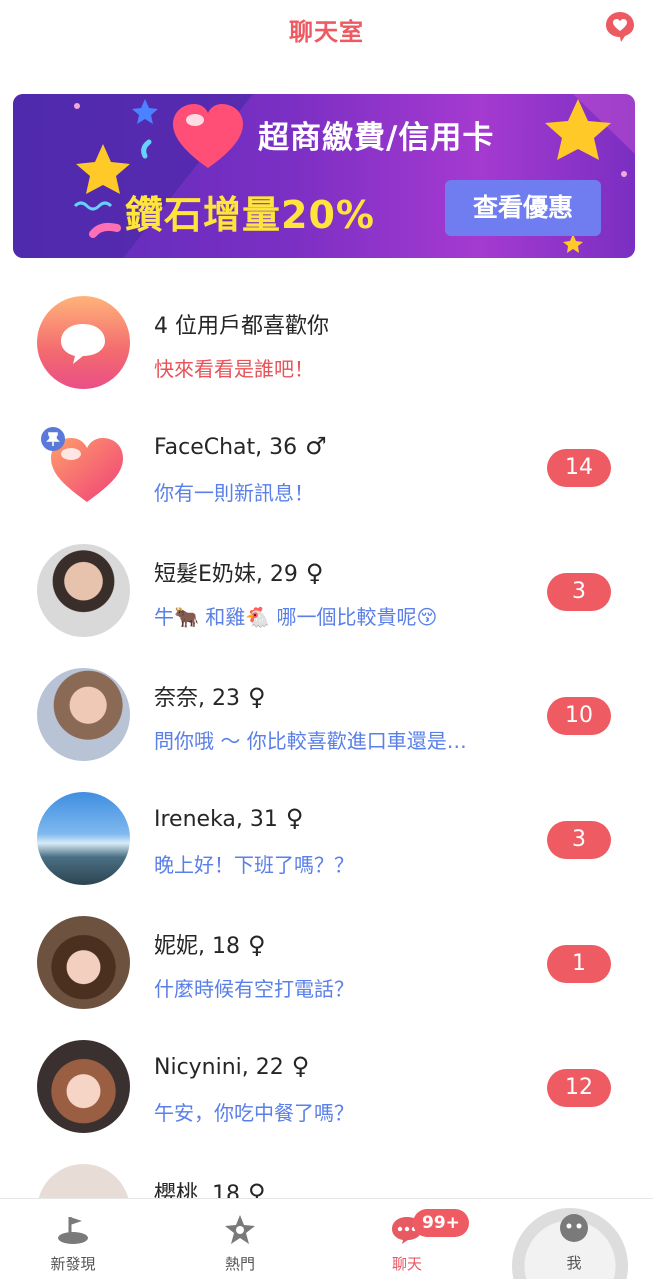 Image resolution: width=653 pixels, height=1279 pixels. What do you see at coordinates (234, 369) in the screenshot?
I see `chat-preview: 快來看看是誰吧！` at bounding box center [234, 369].